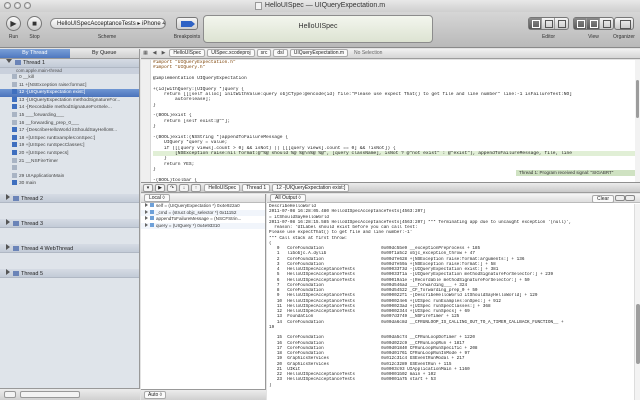 Image resolution: width=640 pixels, height=400 pixels. Describe the element at coordinates (26, 77) in the screenshot. I see `stack-frame-label: 0 __kill` at that location.